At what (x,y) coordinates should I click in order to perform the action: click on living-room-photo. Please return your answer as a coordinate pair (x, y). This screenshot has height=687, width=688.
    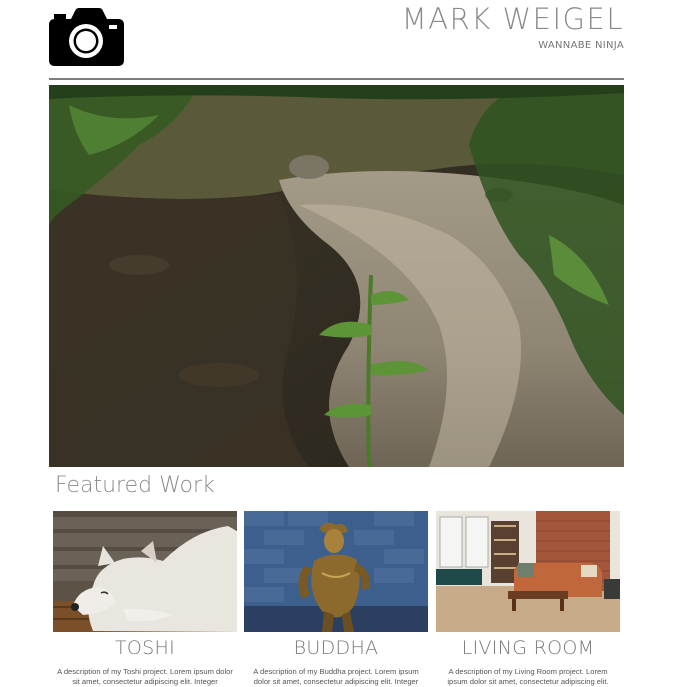
    Looking at the image, I should click on (528, 571).